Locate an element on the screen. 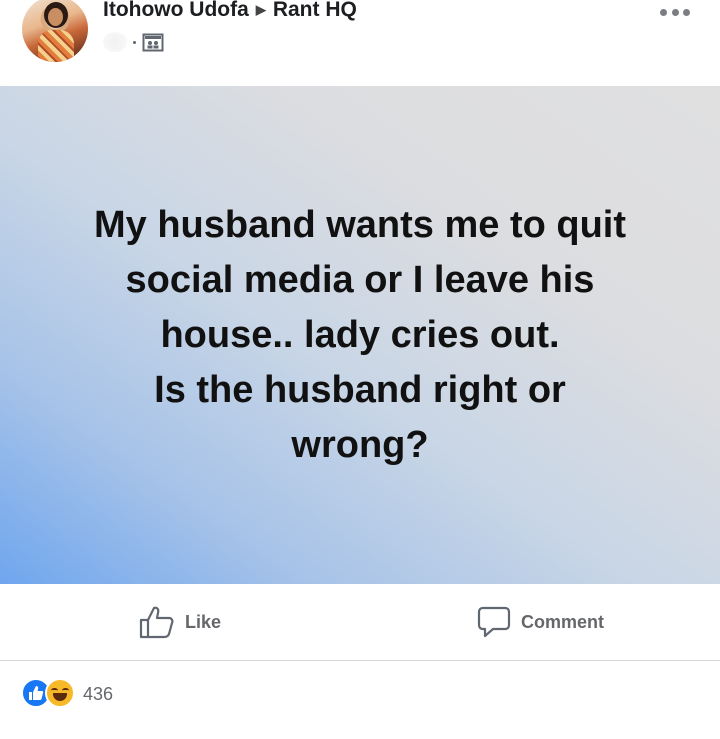 This screenshot has width=720, height=739. comment-button: Comment is located at coordinates (540, 622).